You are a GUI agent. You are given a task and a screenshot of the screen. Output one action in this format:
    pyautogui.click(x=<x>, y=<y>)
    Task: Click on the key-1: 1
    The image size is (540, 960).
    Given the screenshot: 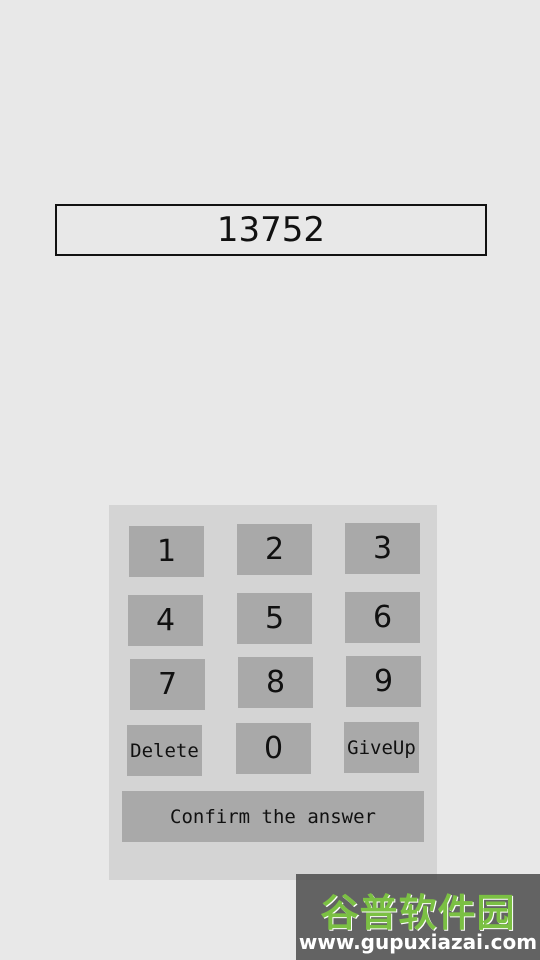 What is the action you would take?
    pyautogui.click(x=166, y=551)
    